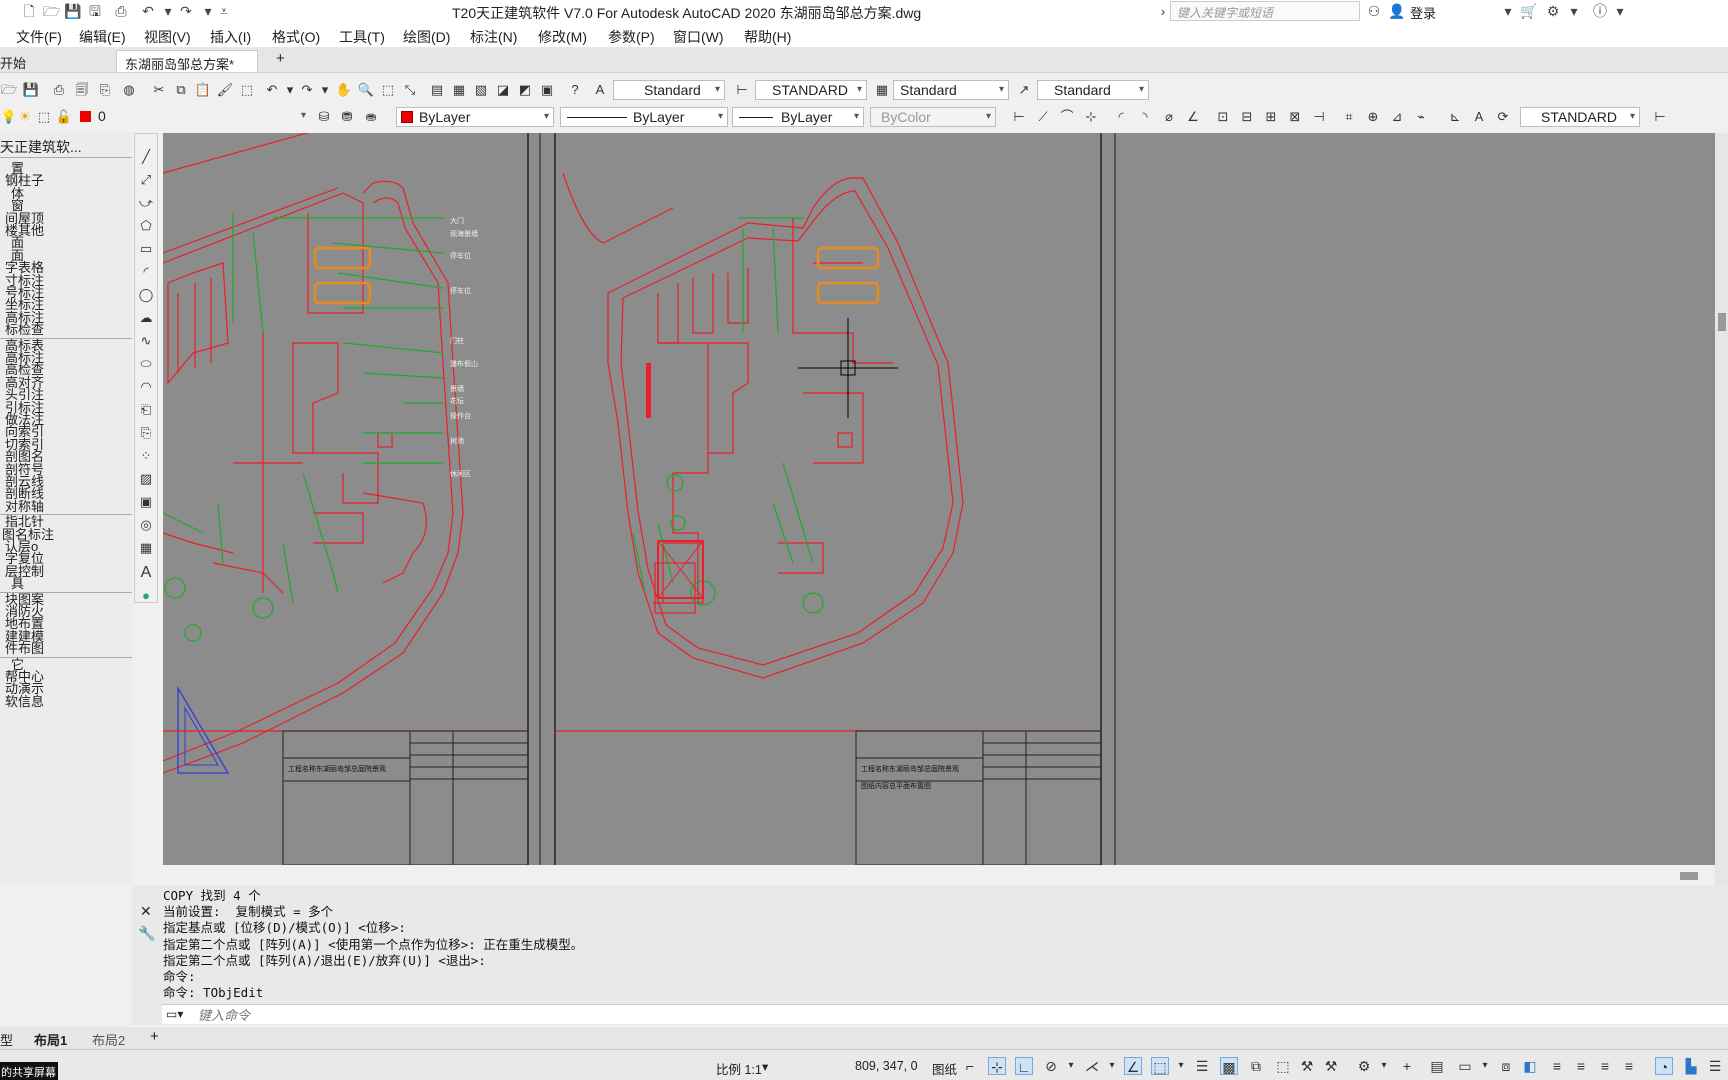 Image resolution: width=1728 pixels, height=1080 pixels. I want to click on quick-dim-icon: ⊡, so click(1223, 117).